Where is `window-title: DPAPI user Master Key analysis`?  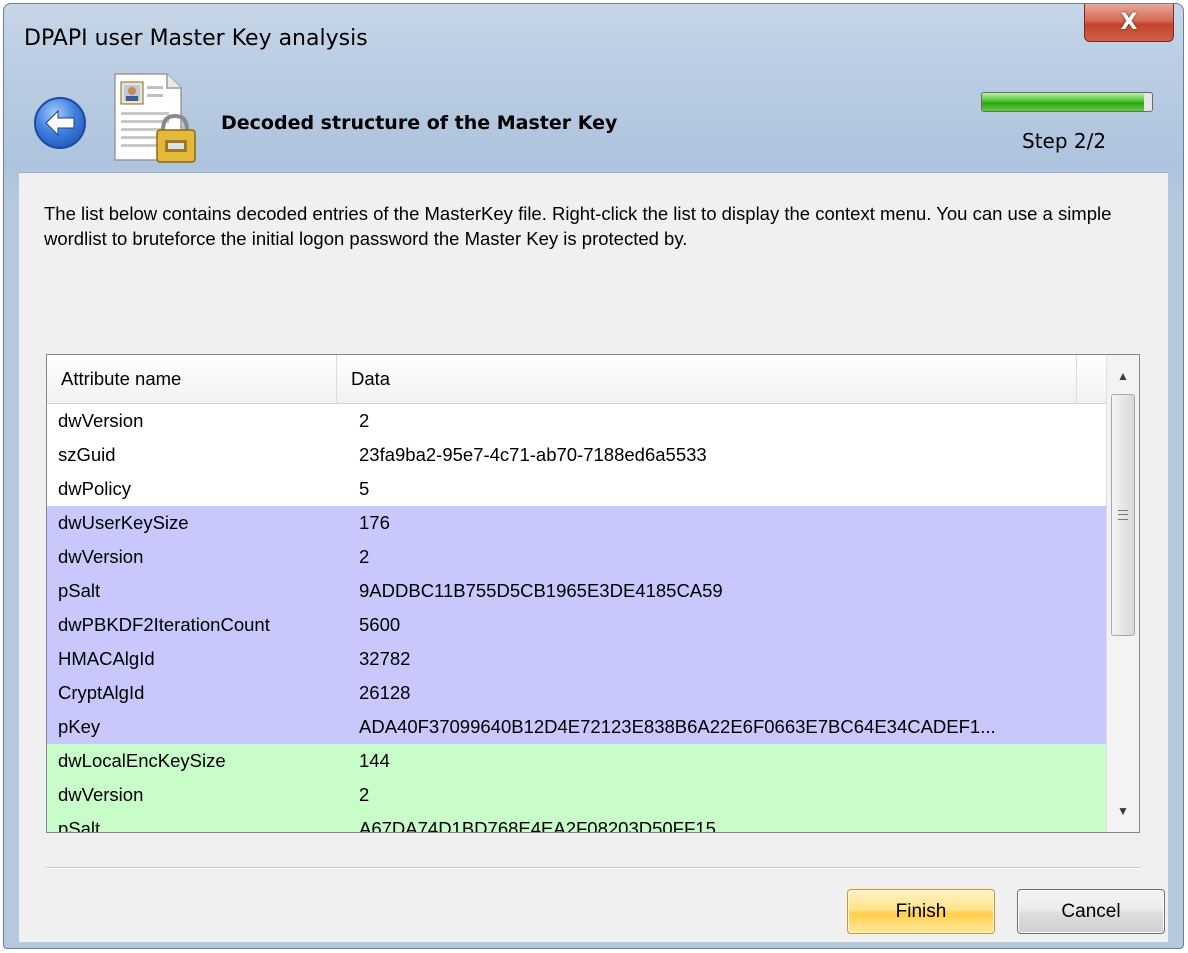 window-title: DPAPI user Master Key analysis is located at coordinates (196, 38).